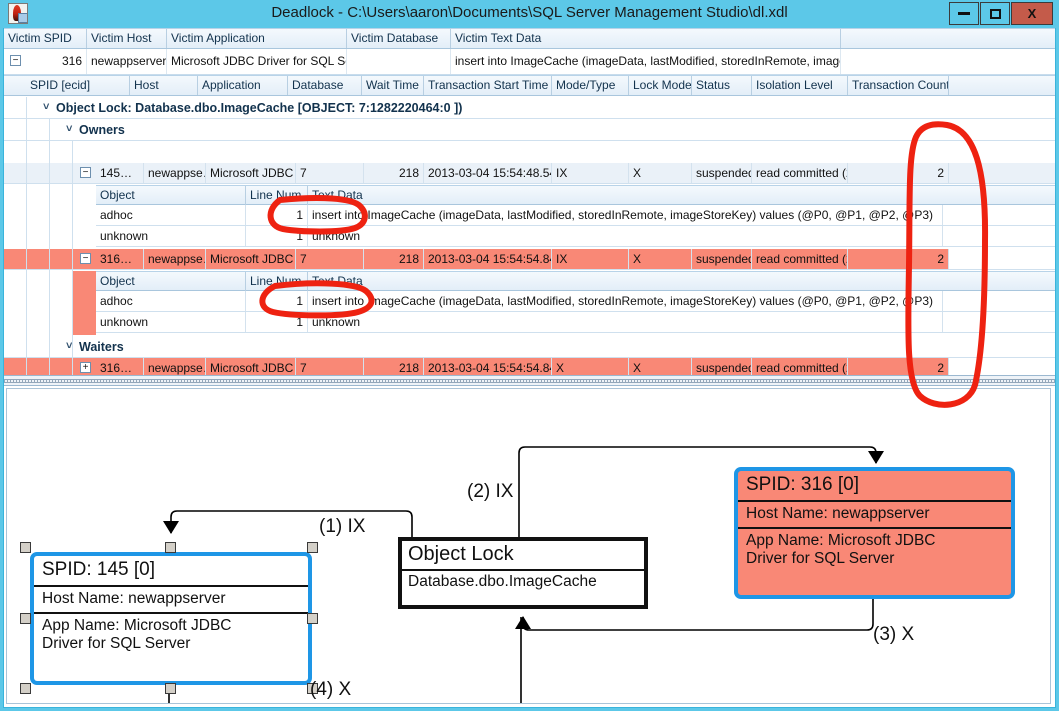  Describe the element at coordinates (277, 322) in the screenshot. I see `sub-cell-line-number-2b: 1` at that location.